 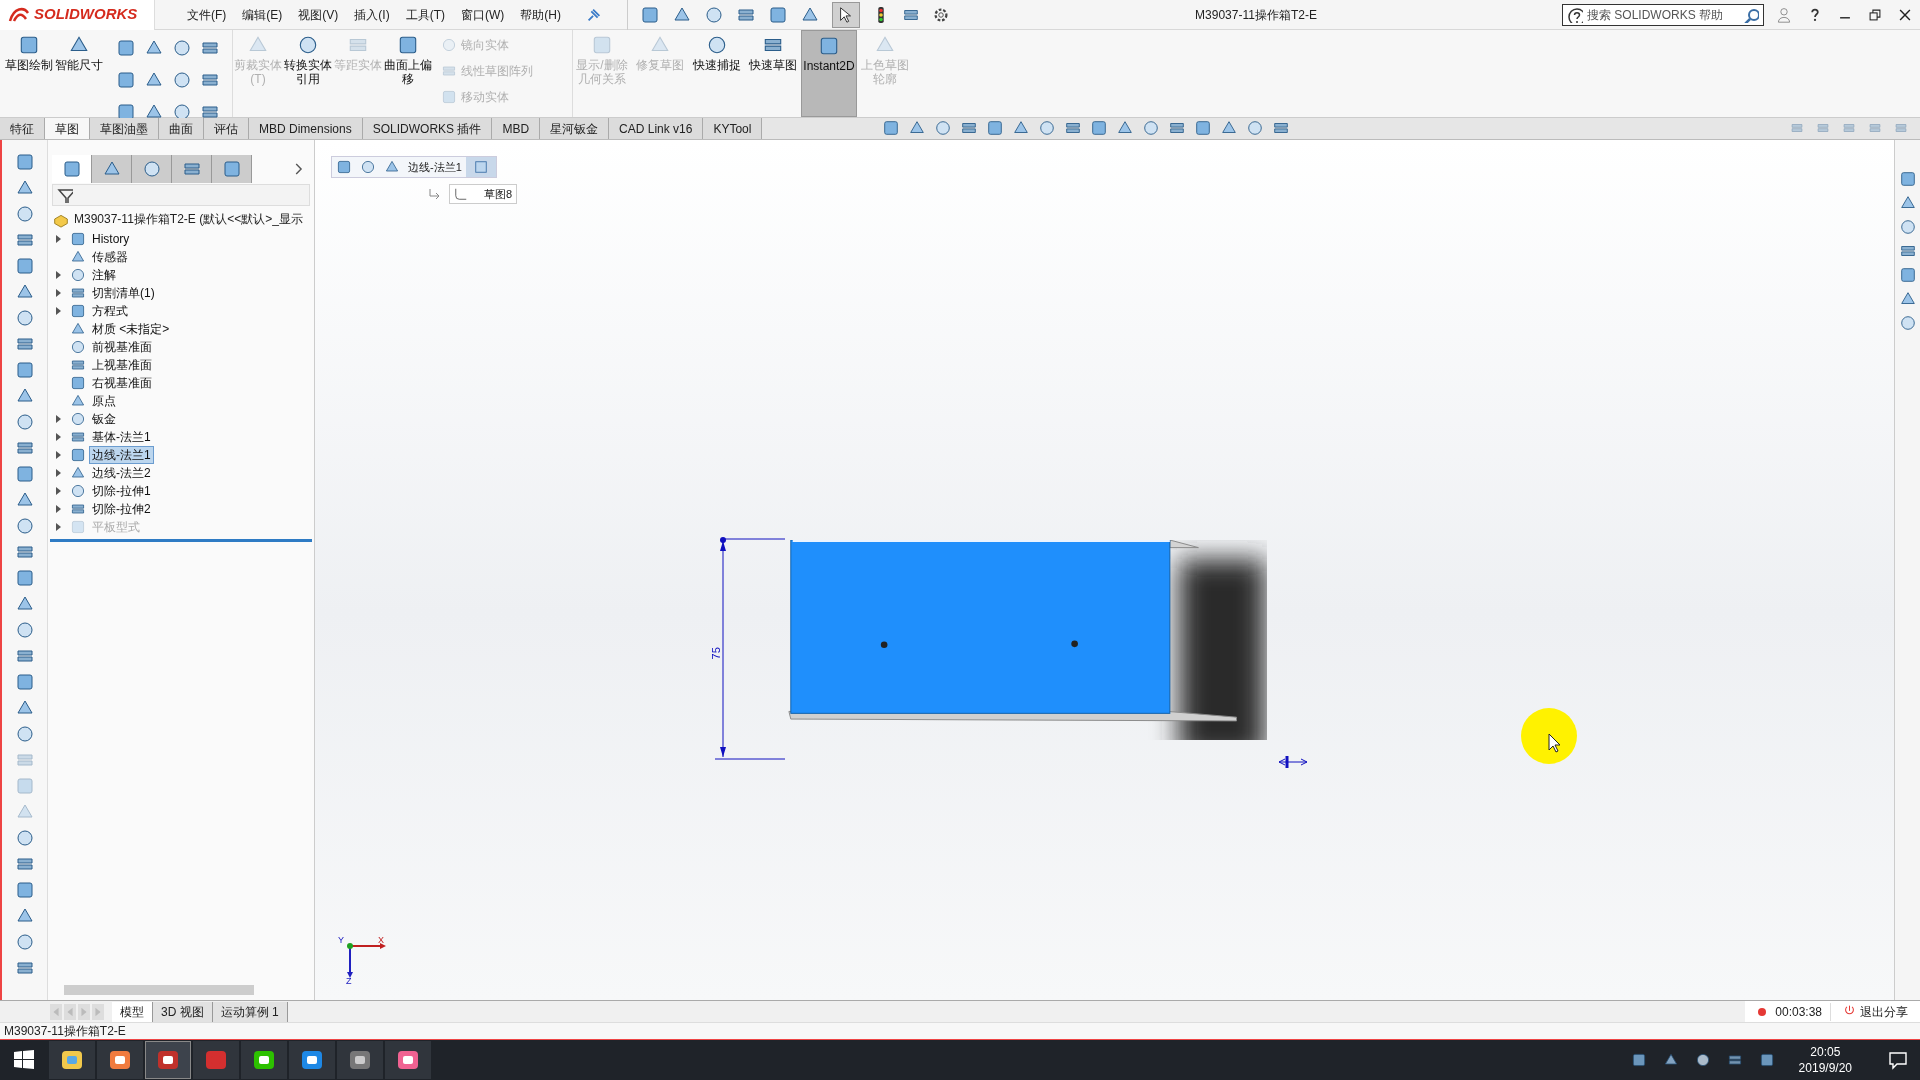 What do you see at coordinates (226, 128) in the screenshot?
I see `command-tab: 评估` at bounding box center [226, 128].